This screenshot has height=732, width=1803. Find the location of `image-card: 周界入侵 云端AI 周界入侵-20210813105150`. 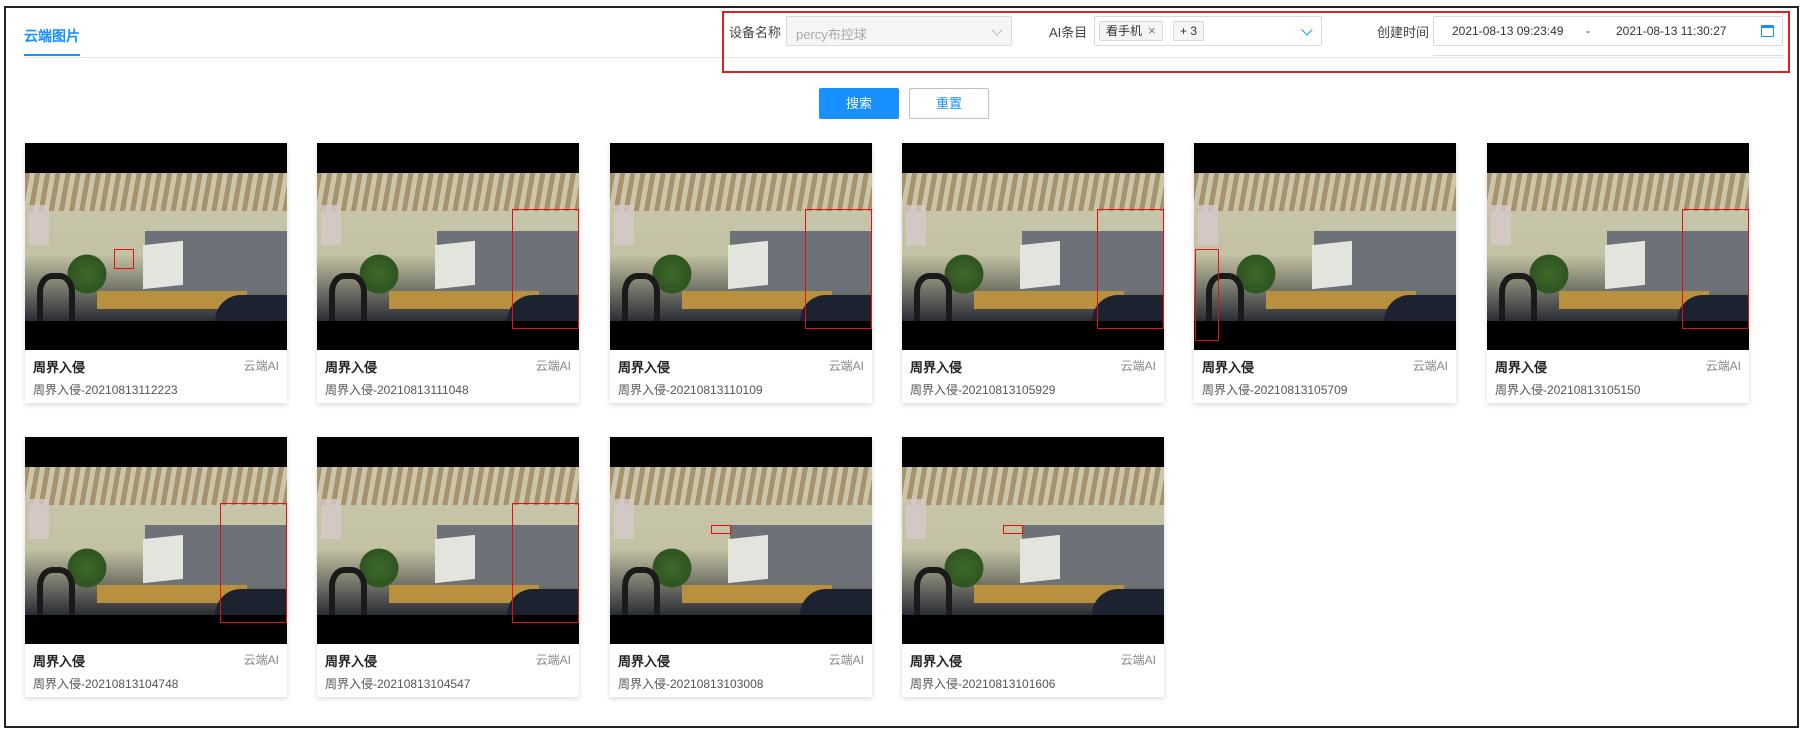

image-card: 周界入侵 云端AI 周界入侵-20210813105150 is located at coordinates (1618, 273).